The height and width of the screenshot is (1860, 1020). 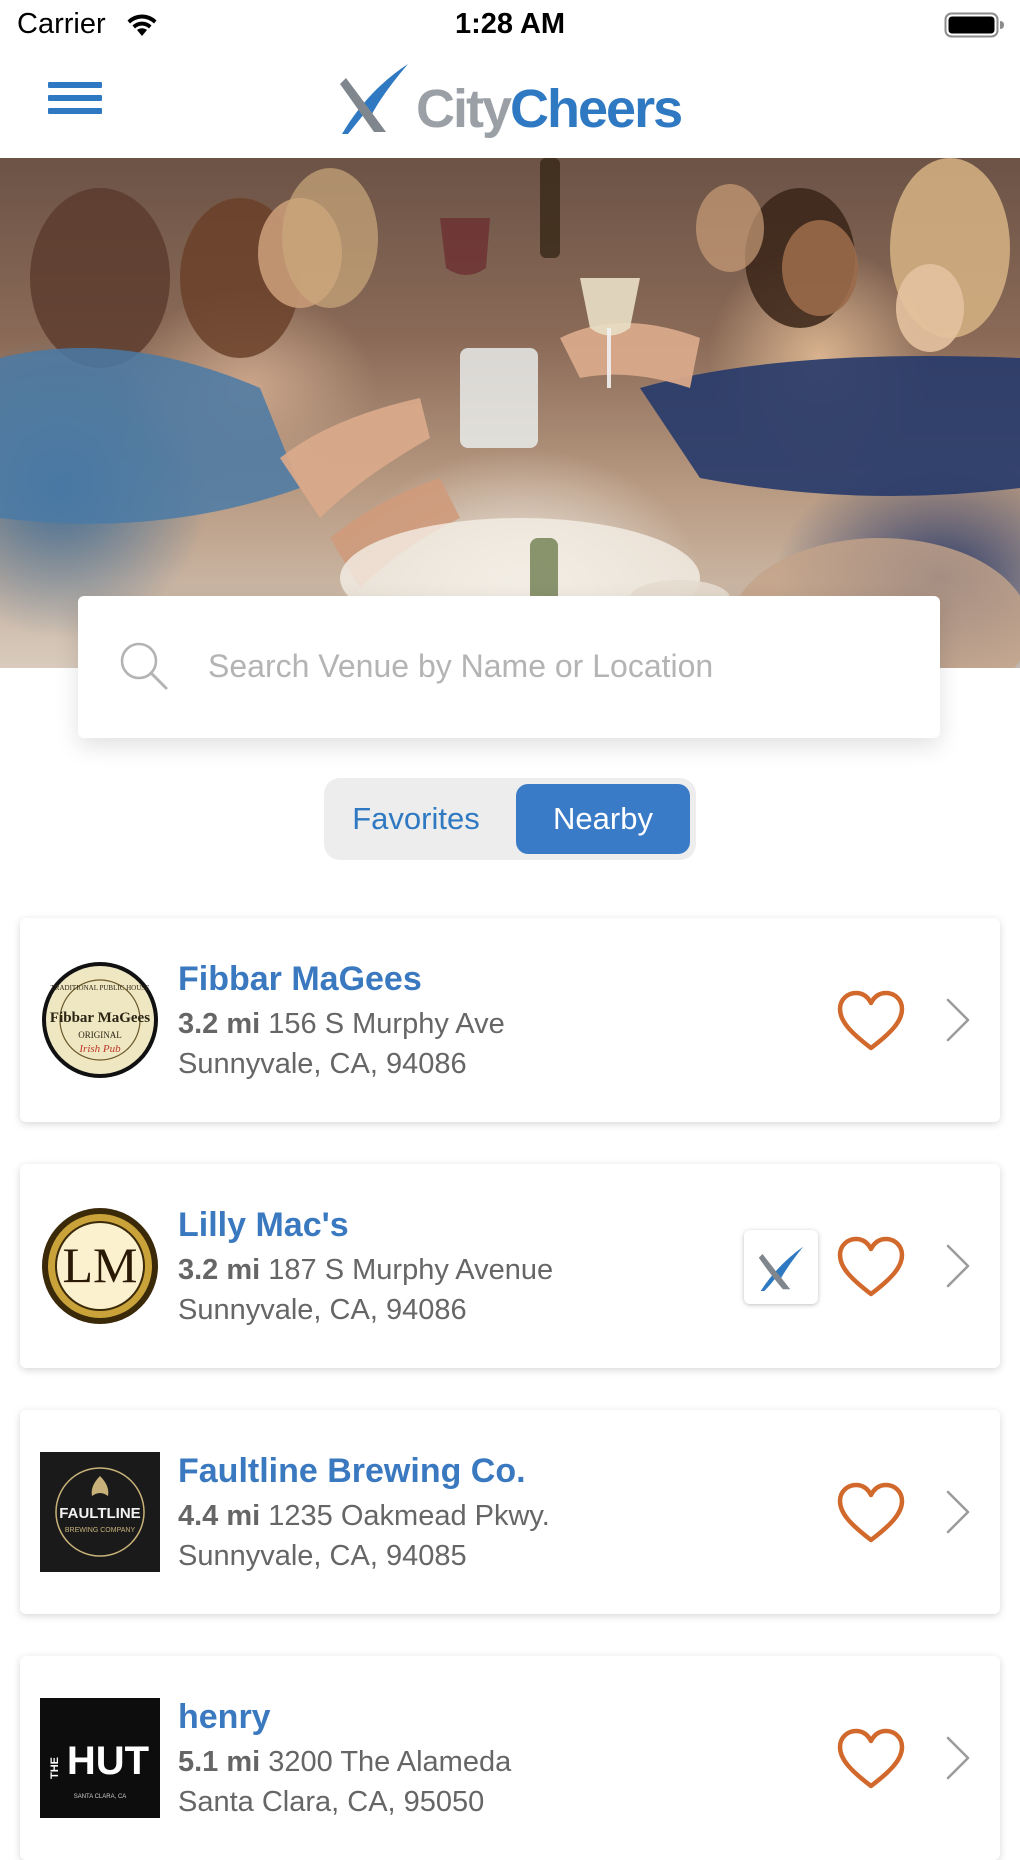 I want to click on svg-text: ORIGINAL, so click(x=100, y=1035).